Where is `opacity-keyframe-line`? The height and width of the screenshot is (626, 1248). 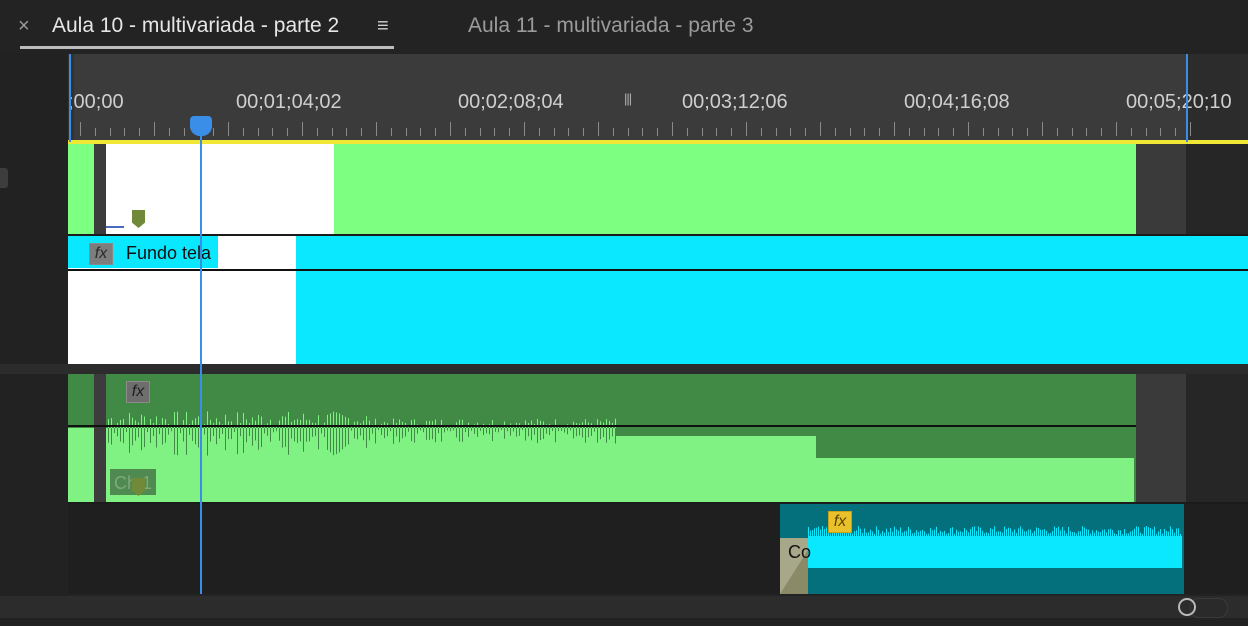 opacity-keyframe-line is located at coordinates (658, 270).